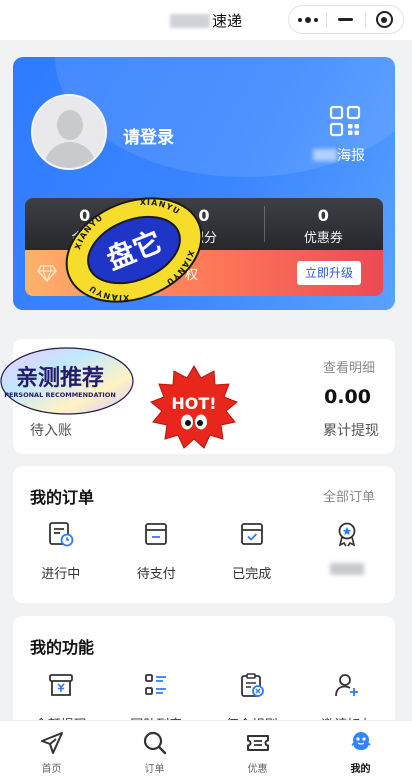 The width and height of the screenshot is (412, 778). Describe the element at coordinates (154, 743) in the screenshot. I see `search-icon` at that location.